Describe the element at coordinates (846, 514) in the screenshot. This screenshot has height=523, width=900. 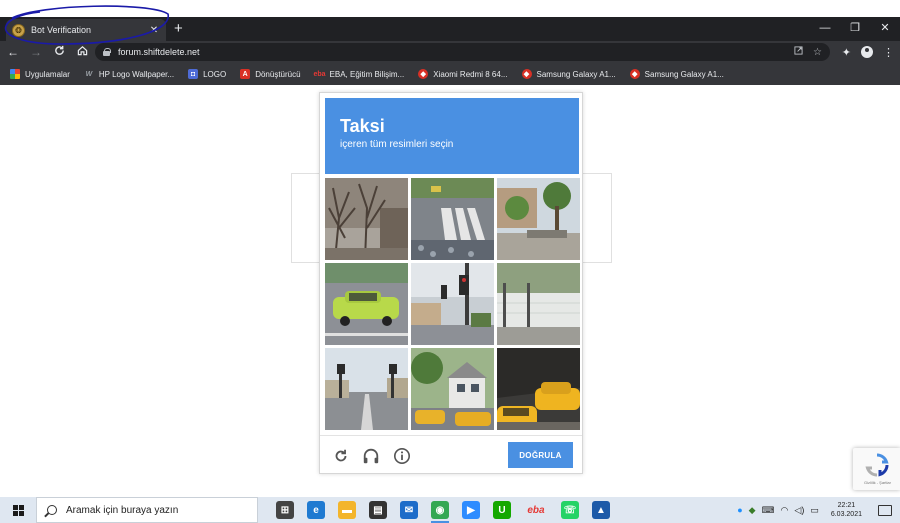
I see `clock-date: 6.03.2021` at that location.